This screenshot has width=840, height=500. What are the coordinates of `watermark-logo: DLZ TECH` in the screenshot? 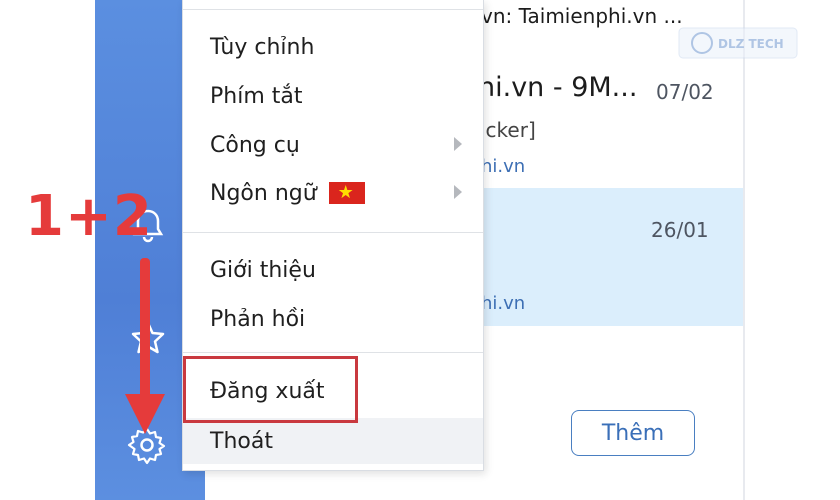 It's located at (738, 43).